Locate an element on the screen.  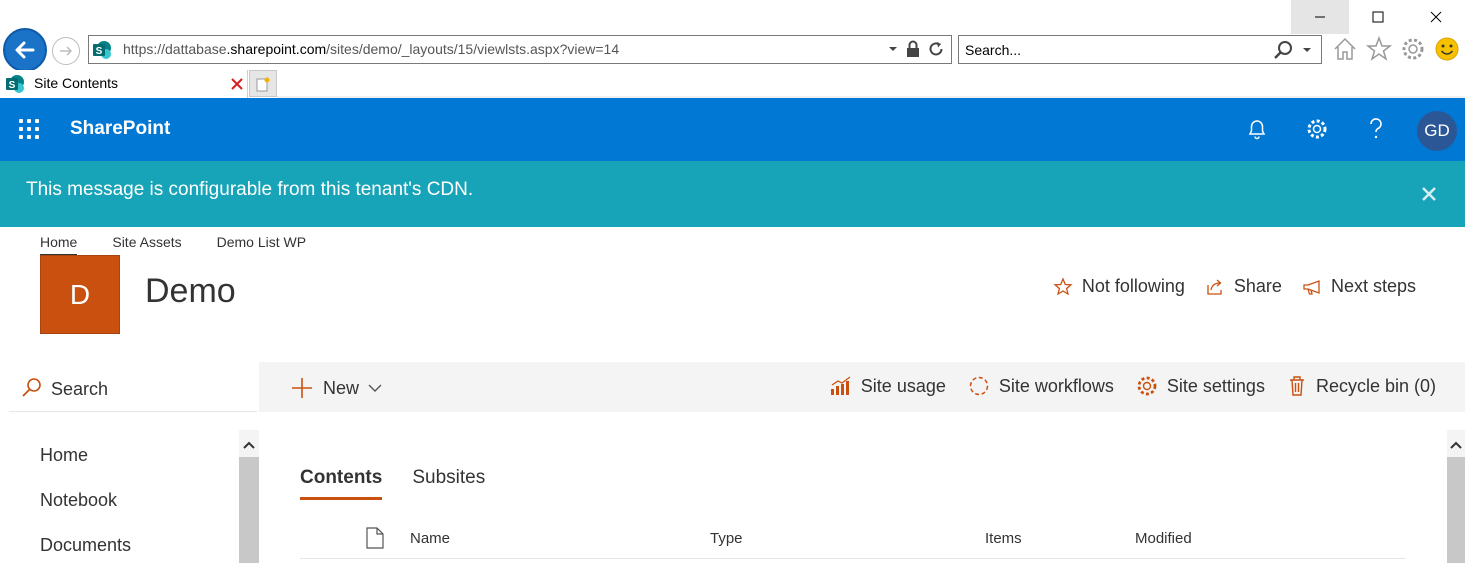
tab-close-button is located at coordinates (237, 85).